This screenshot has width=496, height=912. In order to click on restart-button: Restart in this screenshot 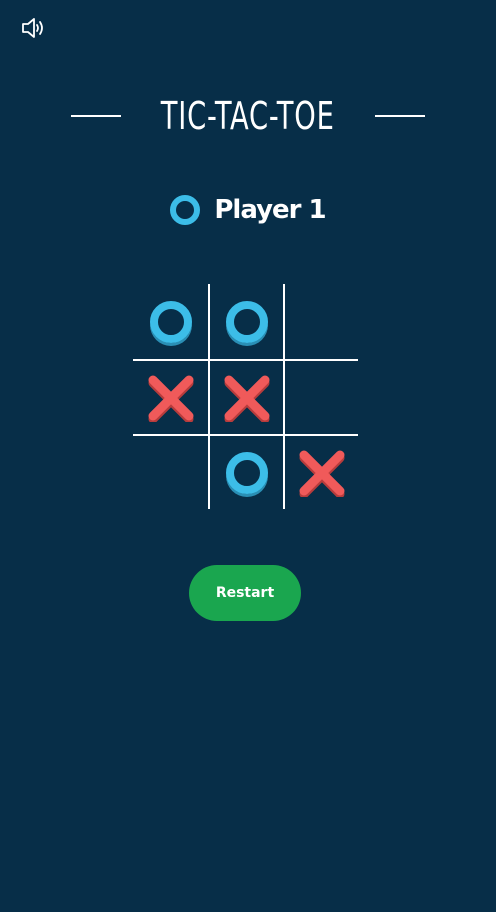, I will do `click(245, 593)`.